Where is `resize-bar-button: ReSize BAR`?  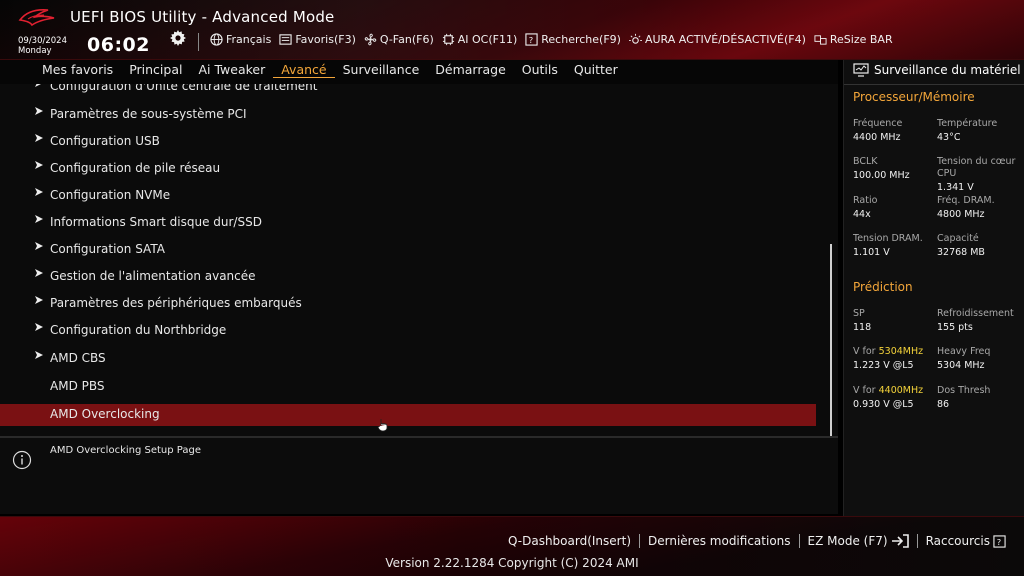
resize-bar-button: ReSize BAR is located at coordinates (853, 39).